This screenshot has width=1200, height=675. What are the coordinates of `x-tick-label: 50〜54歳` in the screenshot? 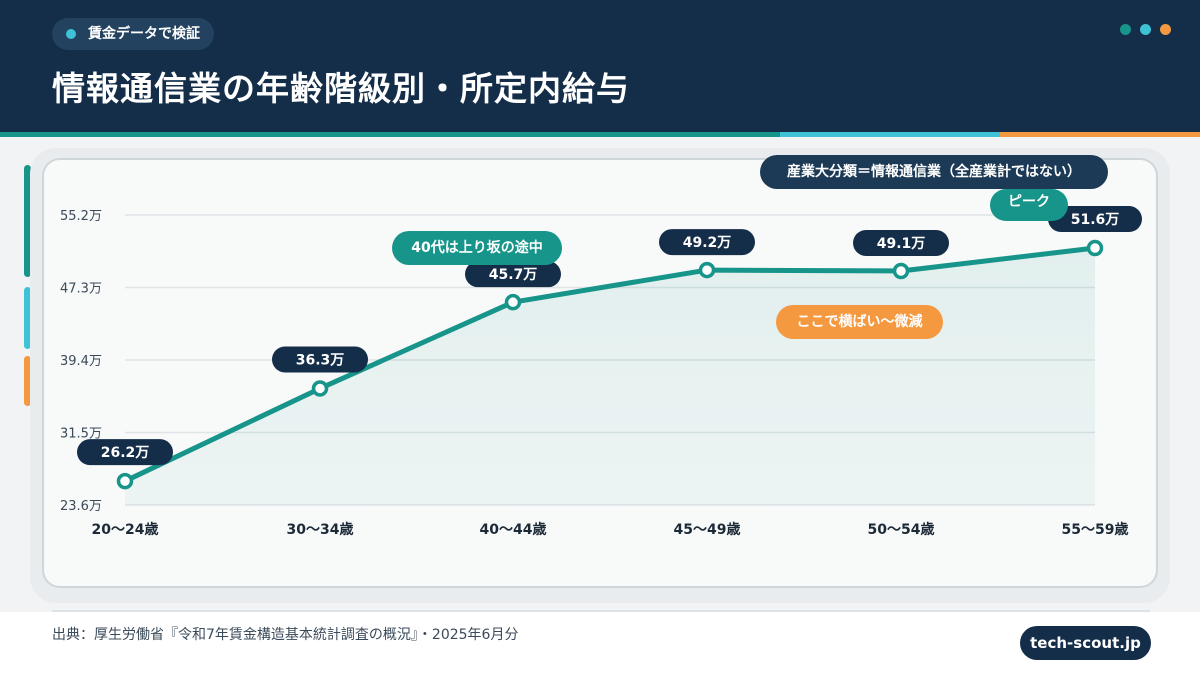 It's located at (901, 529).